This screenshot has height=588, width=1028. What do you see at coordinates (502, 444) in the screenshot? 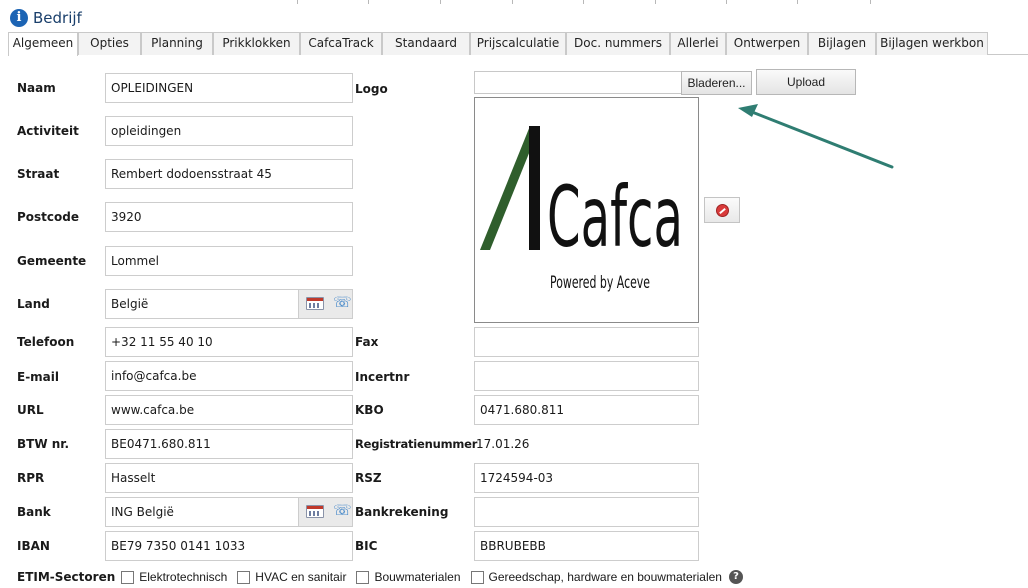
I see `registratienummer-value: 17.01.26` at bounding box center [502, 444].